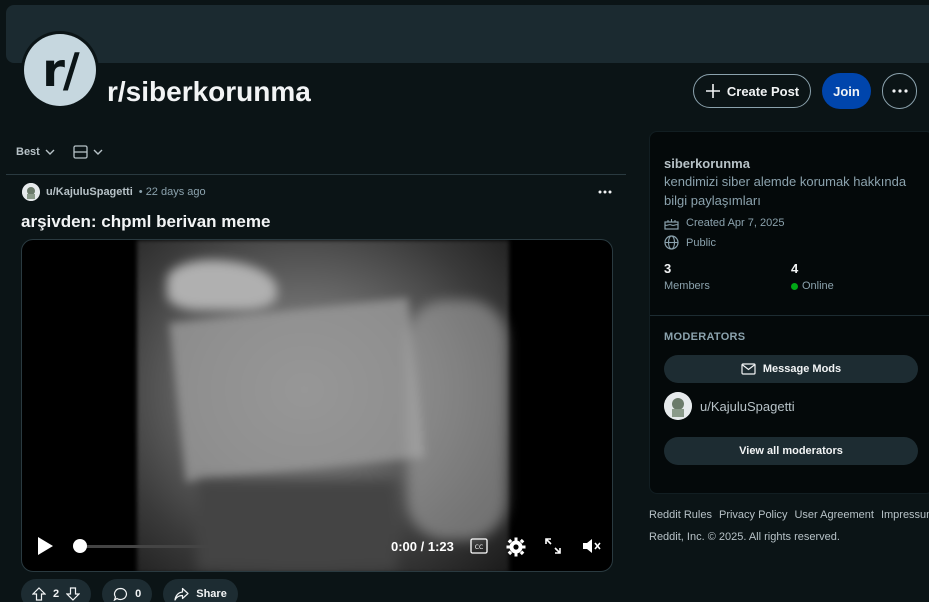 This screenshot has width=929, height=602. I want to click on layout-icon, so click(80, 152).